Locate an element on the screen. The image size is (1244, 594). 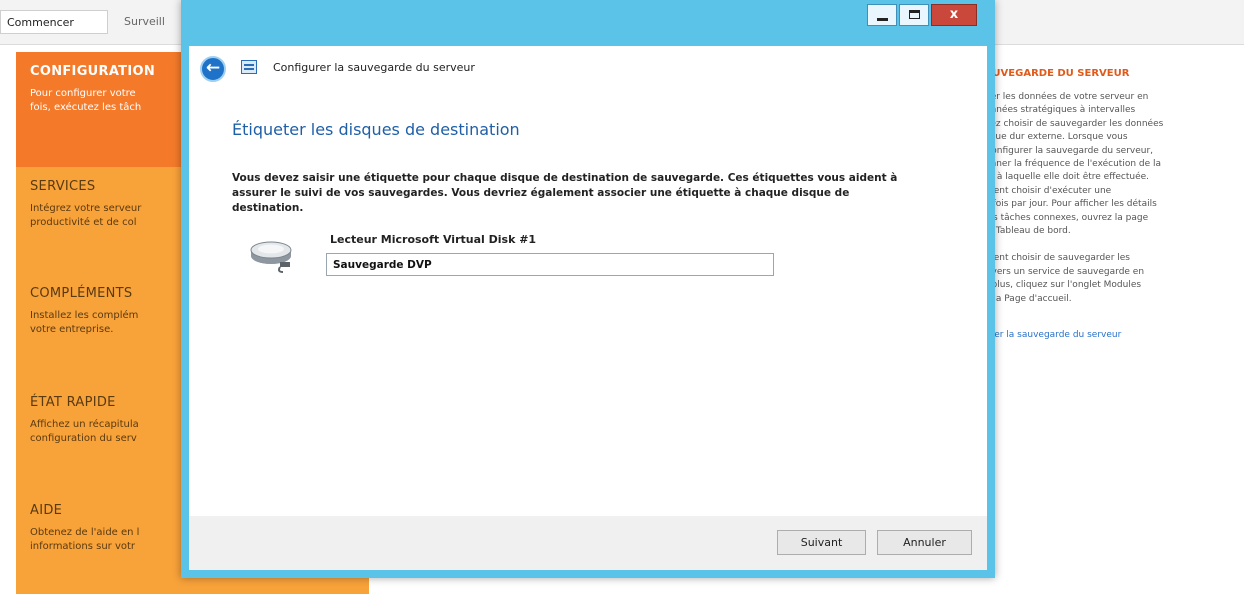
maximize-icon is located at coordinates (914, 14).